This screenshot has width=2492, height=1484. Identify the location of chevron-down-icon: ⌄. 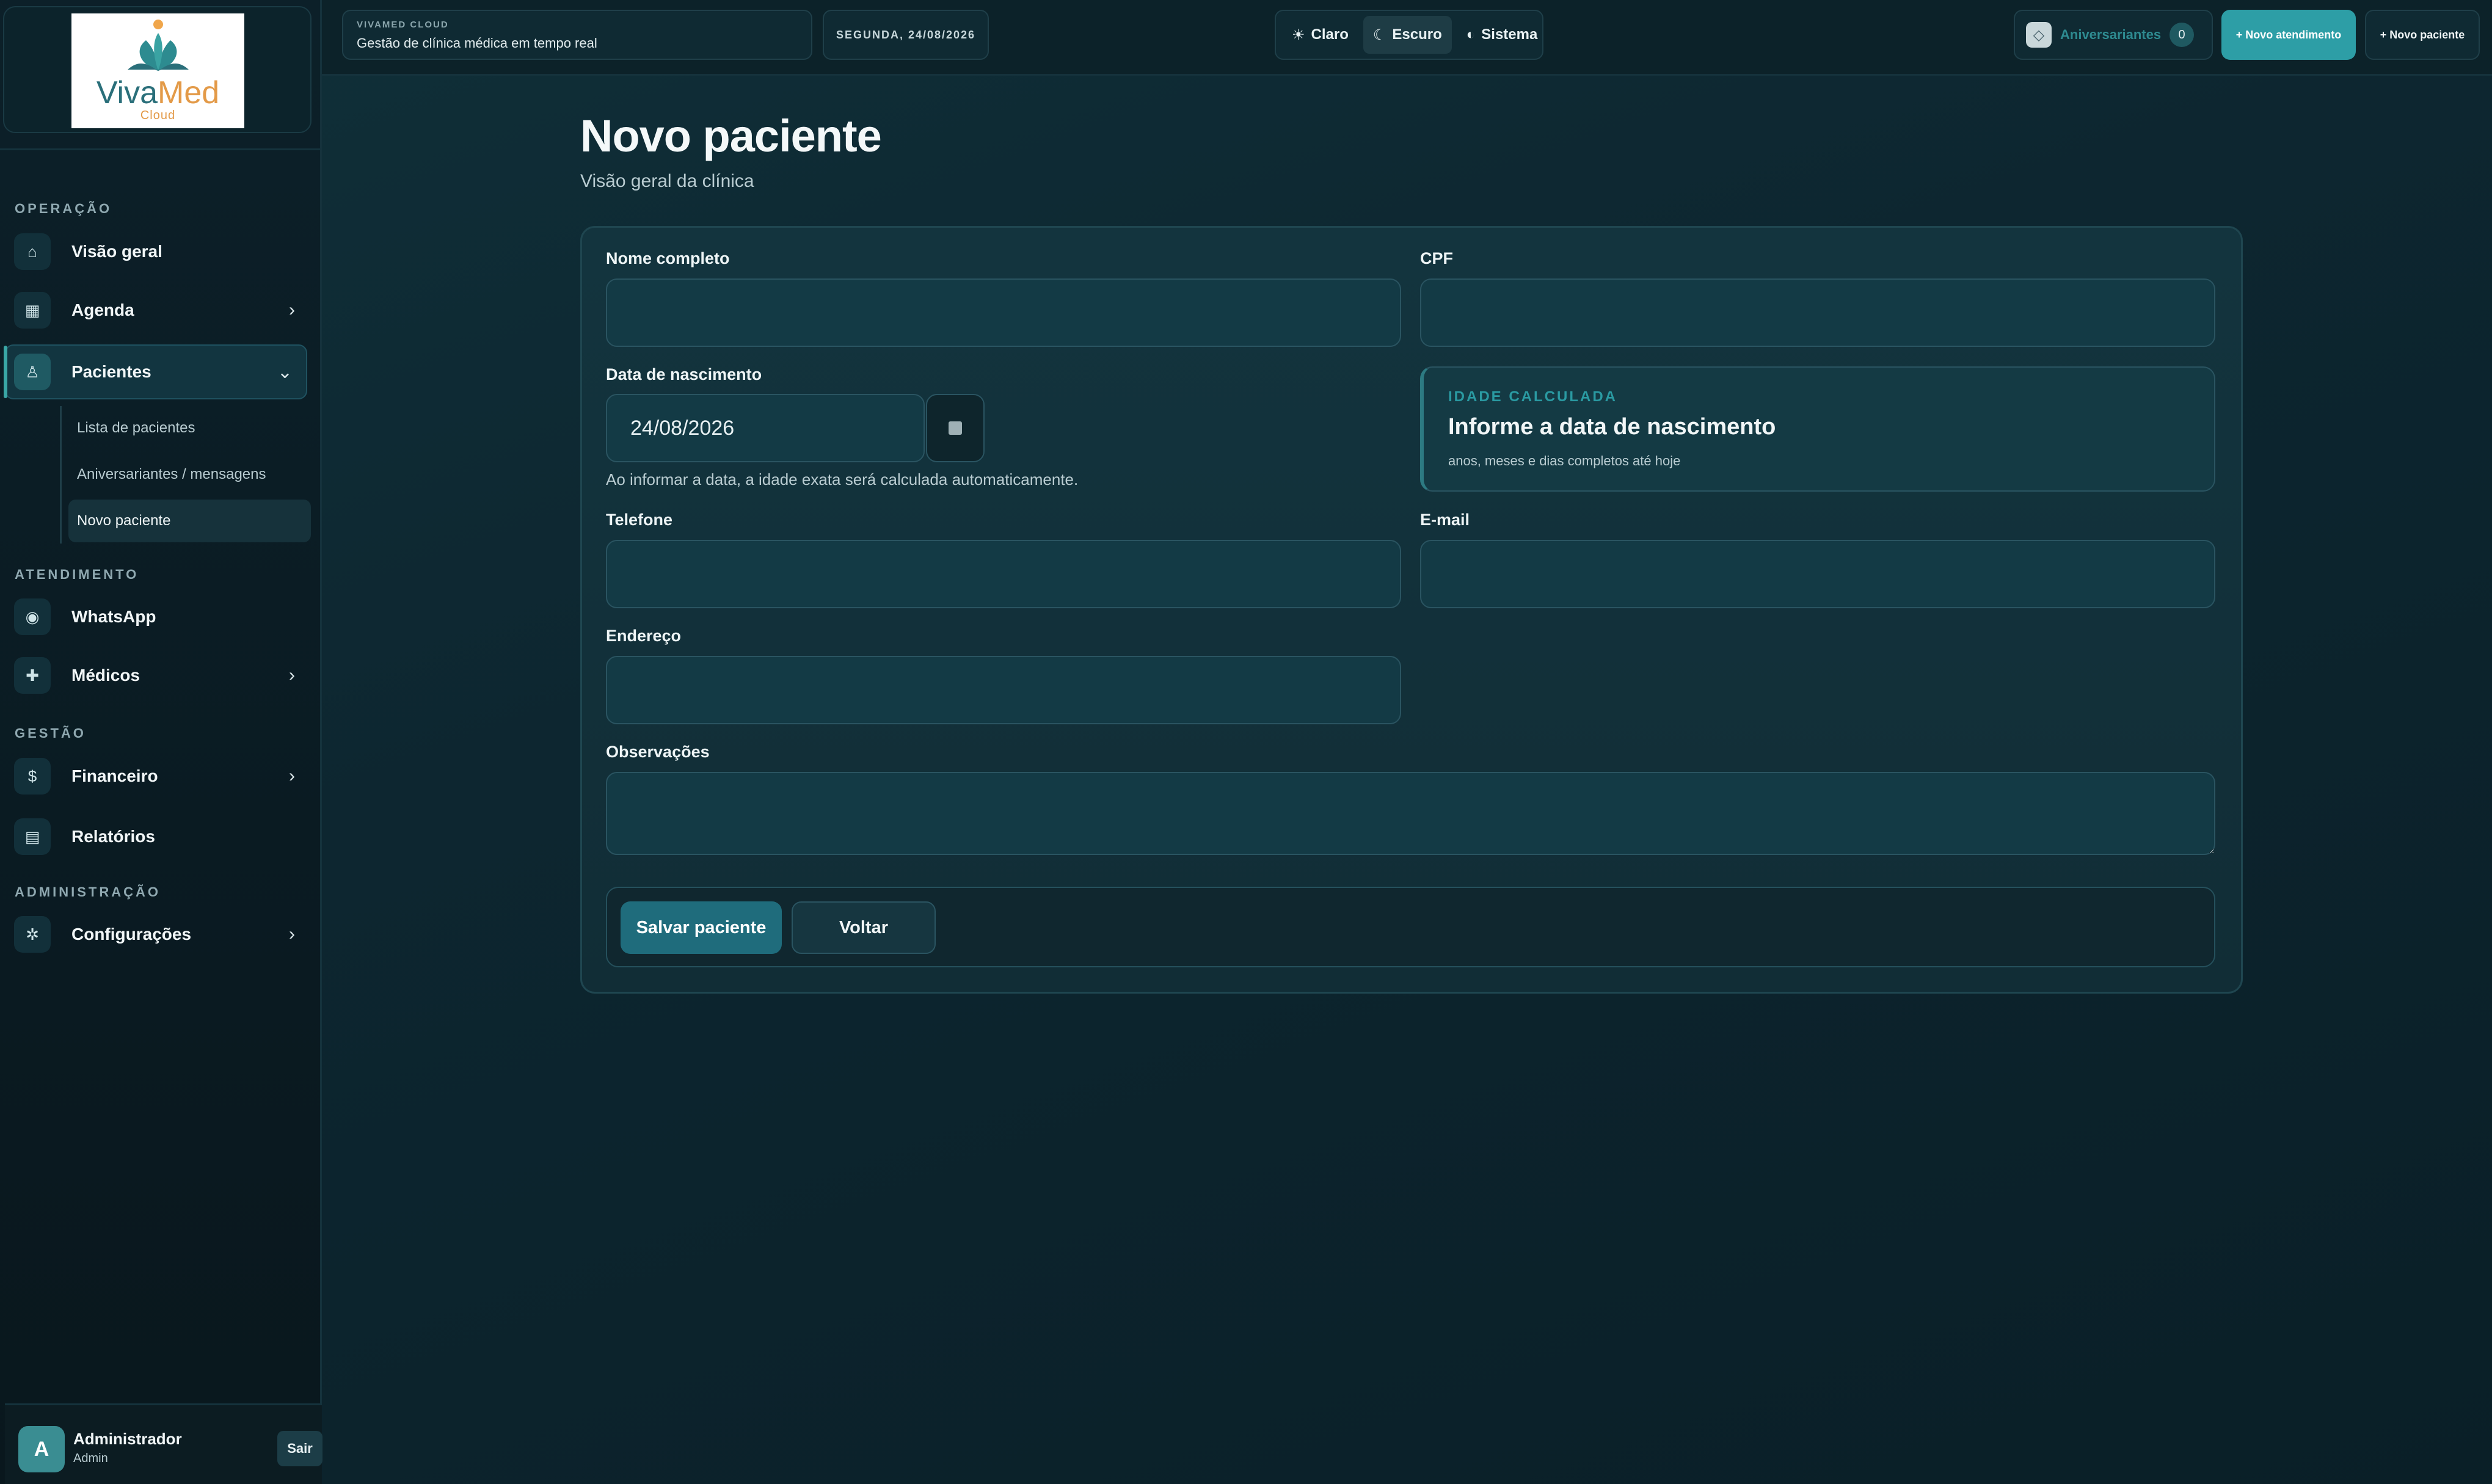
(285, 372).